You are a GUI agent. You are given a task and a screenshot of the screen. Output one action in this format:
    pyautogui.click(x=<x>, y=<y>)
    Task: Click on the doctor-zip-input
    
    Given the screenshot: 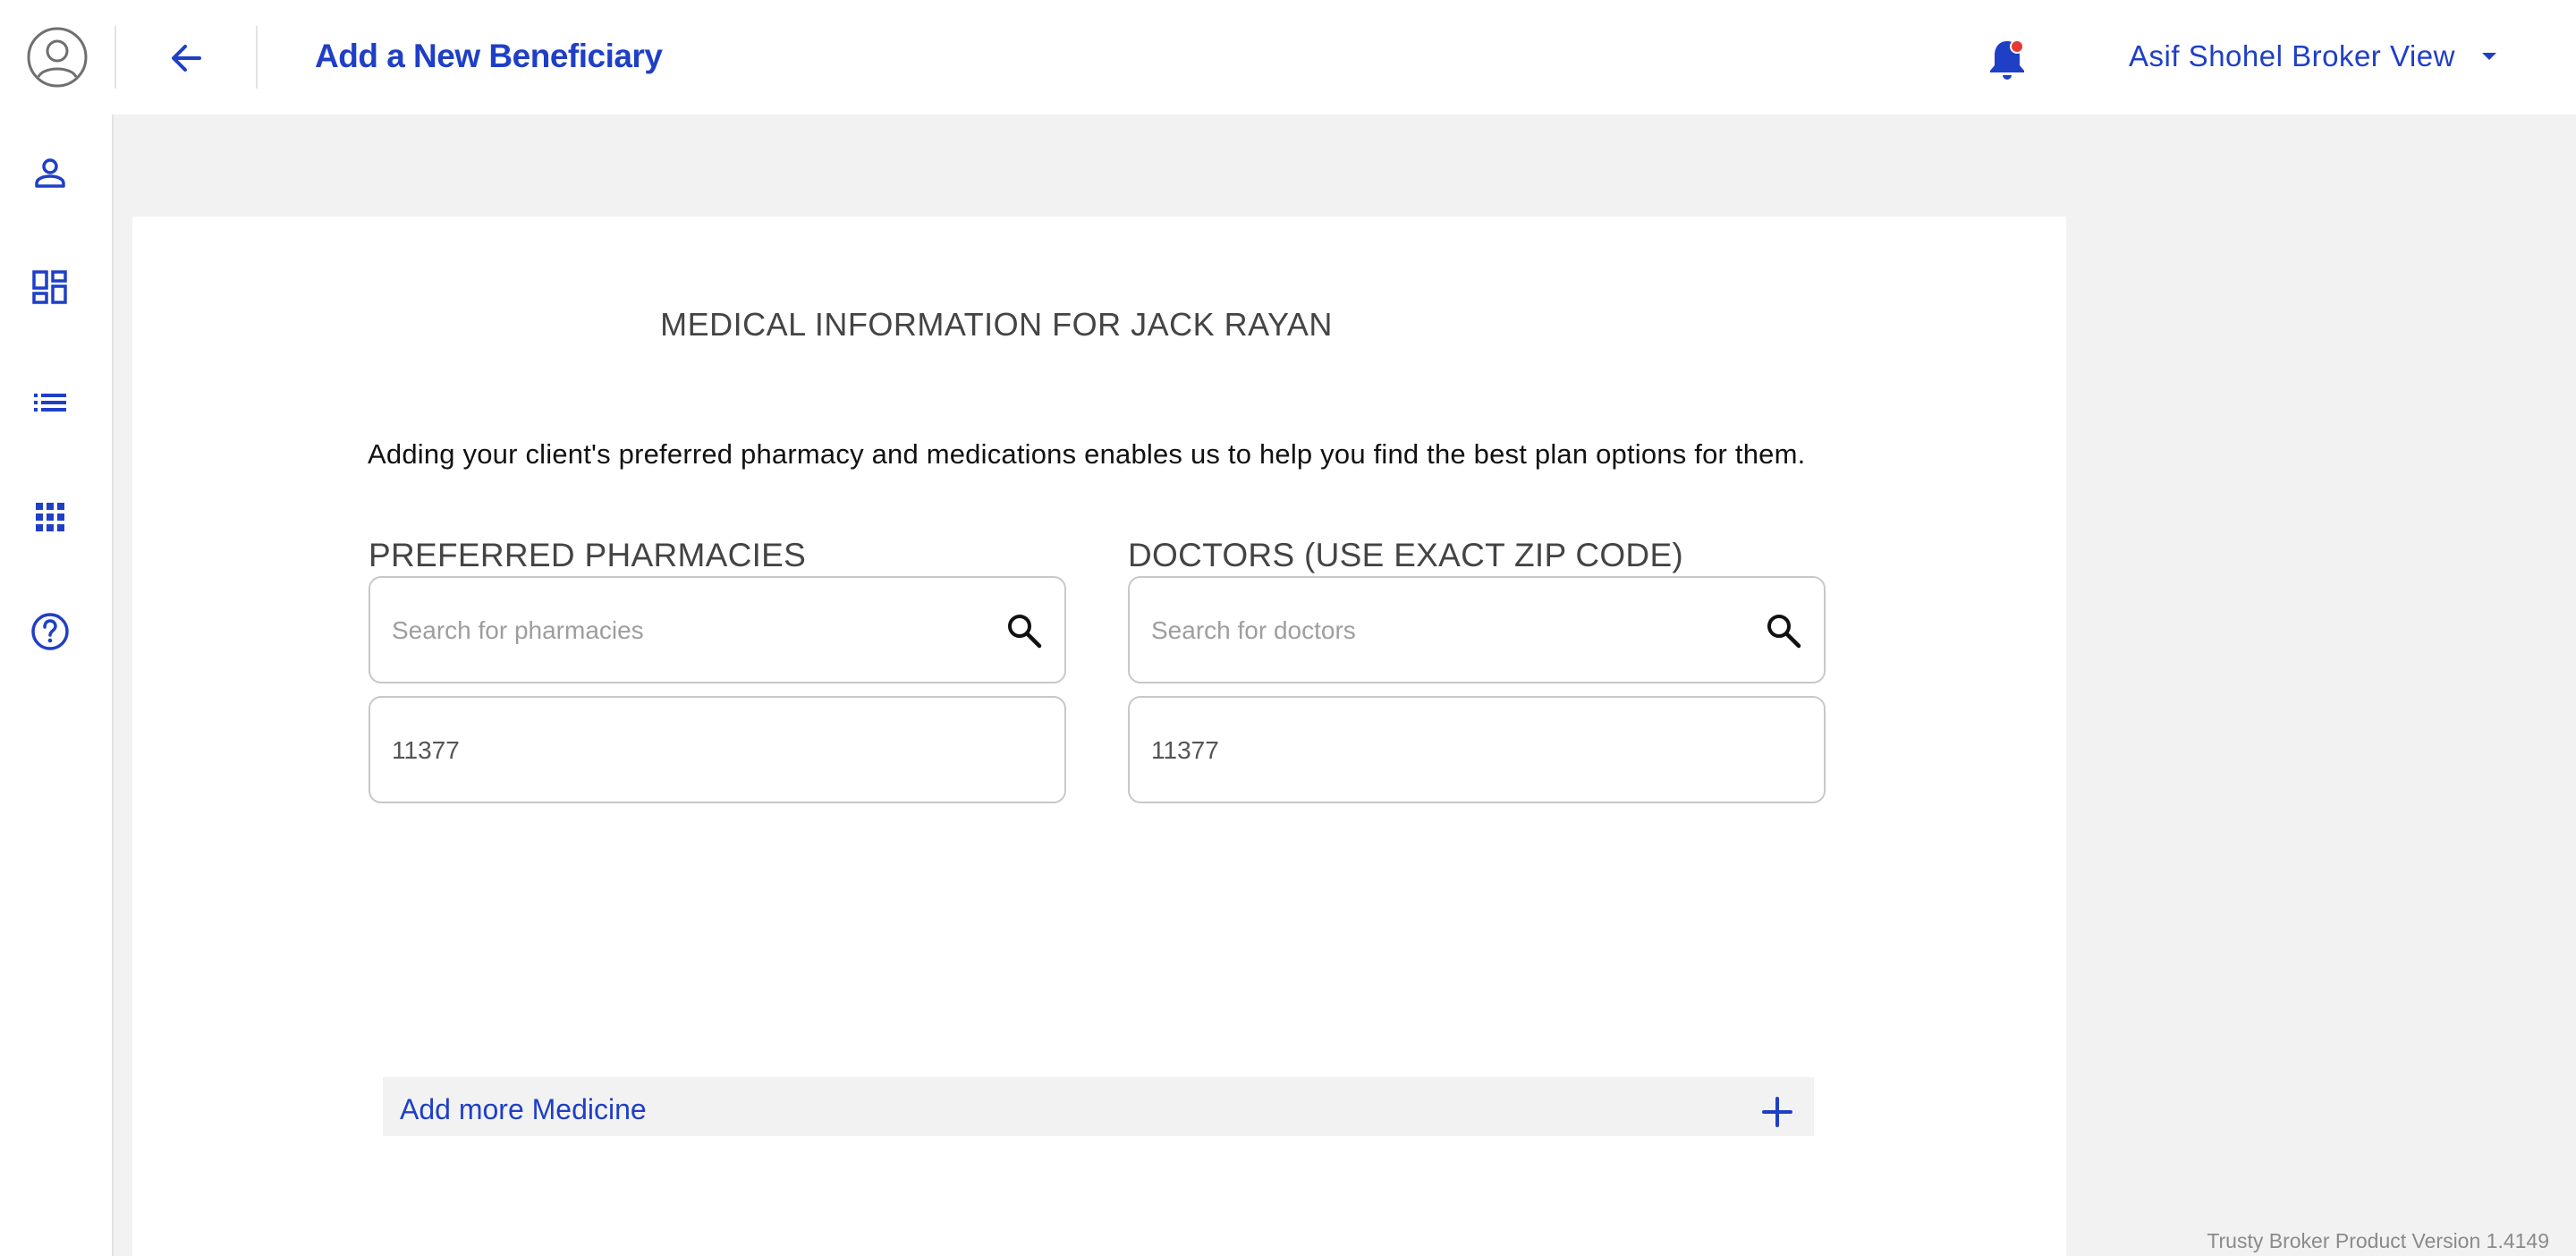 What is the action you would take?
    pyautogui.click(x=1455, y=750)
    